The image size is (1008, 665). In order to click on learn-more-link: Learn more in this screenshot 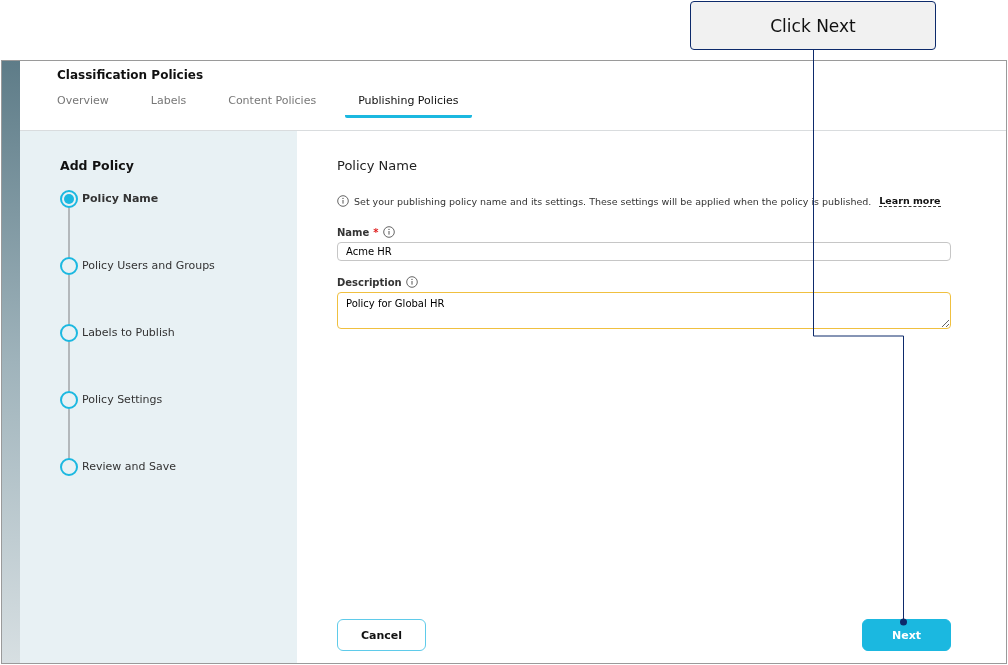, I will do `click(910, 201)`.